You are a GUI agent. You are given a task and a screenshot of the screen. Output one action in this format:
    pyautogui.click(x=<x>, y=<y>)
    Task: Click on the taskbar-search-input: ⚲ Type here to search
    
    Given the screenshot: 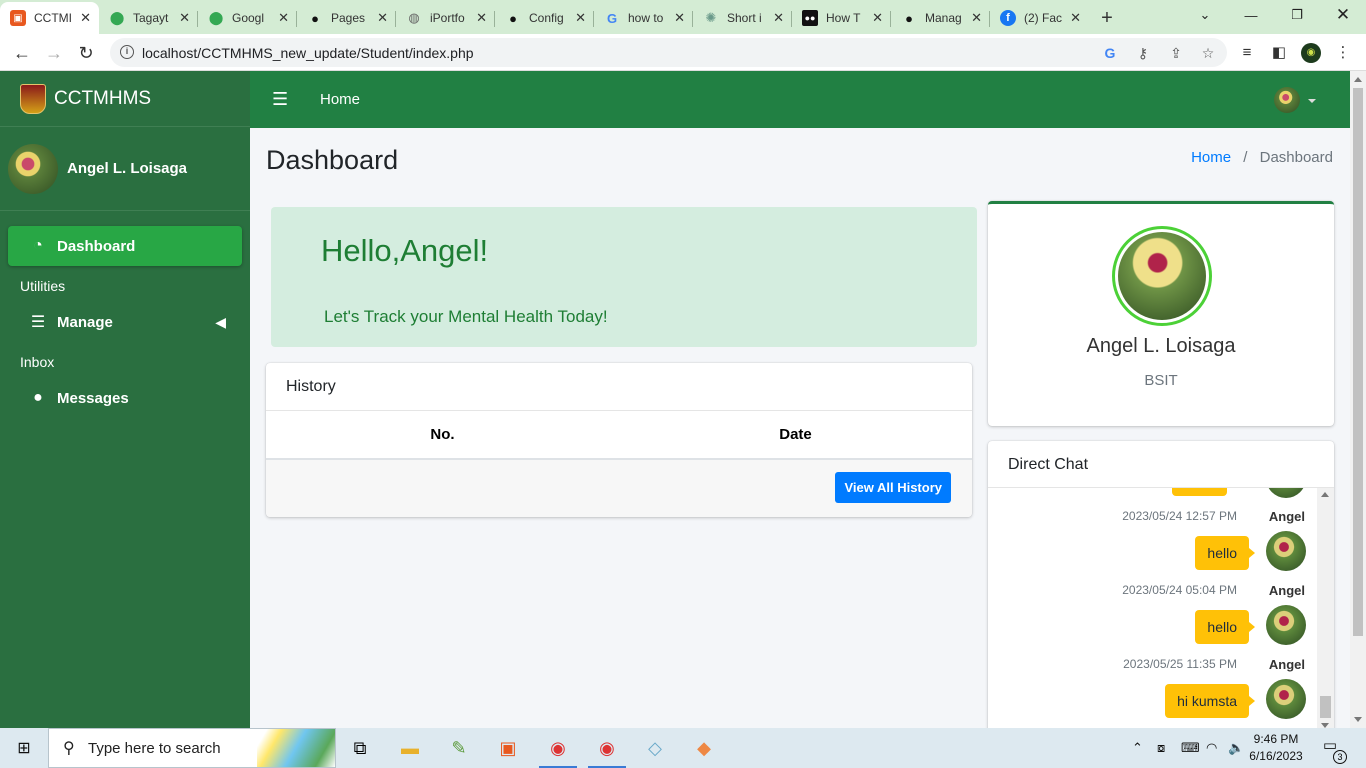 What is the action you would take?
    pyautogui.click(x=192, y=748)
    